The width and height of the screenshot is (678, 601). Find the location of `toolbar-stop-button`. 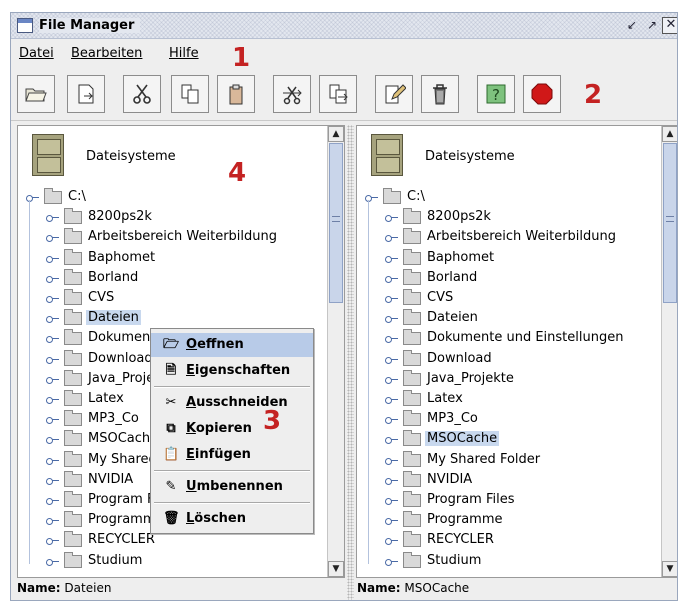

toolbar-stop-button is located at coordinates (542, 94).